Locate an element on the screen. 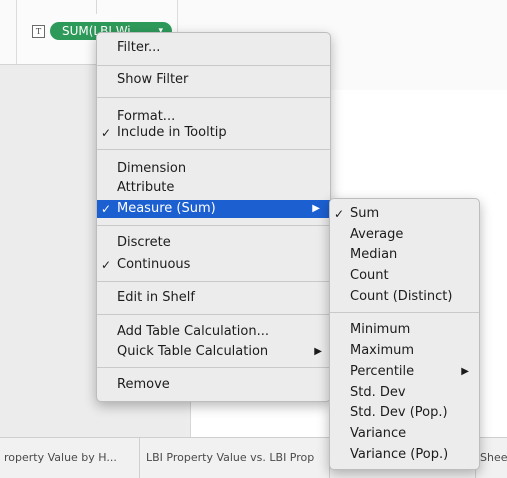 This screenshot has height=478, width=507. menu-item-remove: Remove is located at coordinates (213, 385).